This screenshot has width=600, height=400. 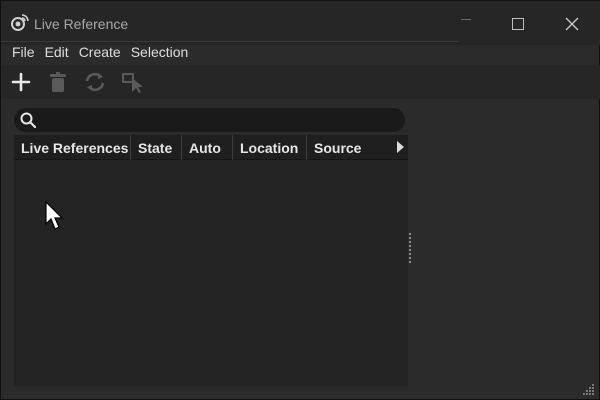 What do you see at coordinates (589, 389) in the screenshot?
I see `resize-grip-icon` at bounding box center [589, 389].